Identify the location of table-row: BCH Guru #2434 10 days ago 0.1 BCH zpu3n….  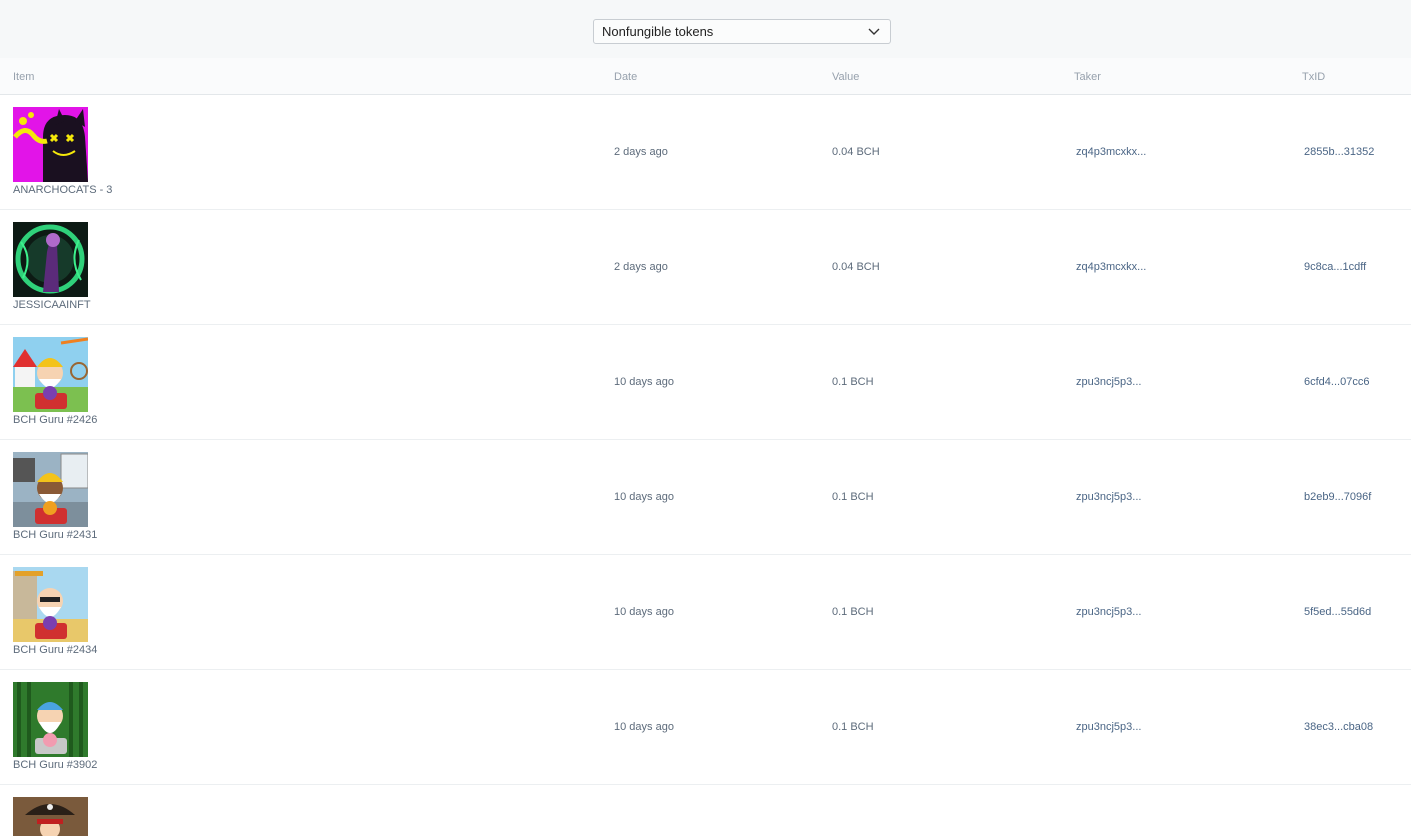
(705, 612).